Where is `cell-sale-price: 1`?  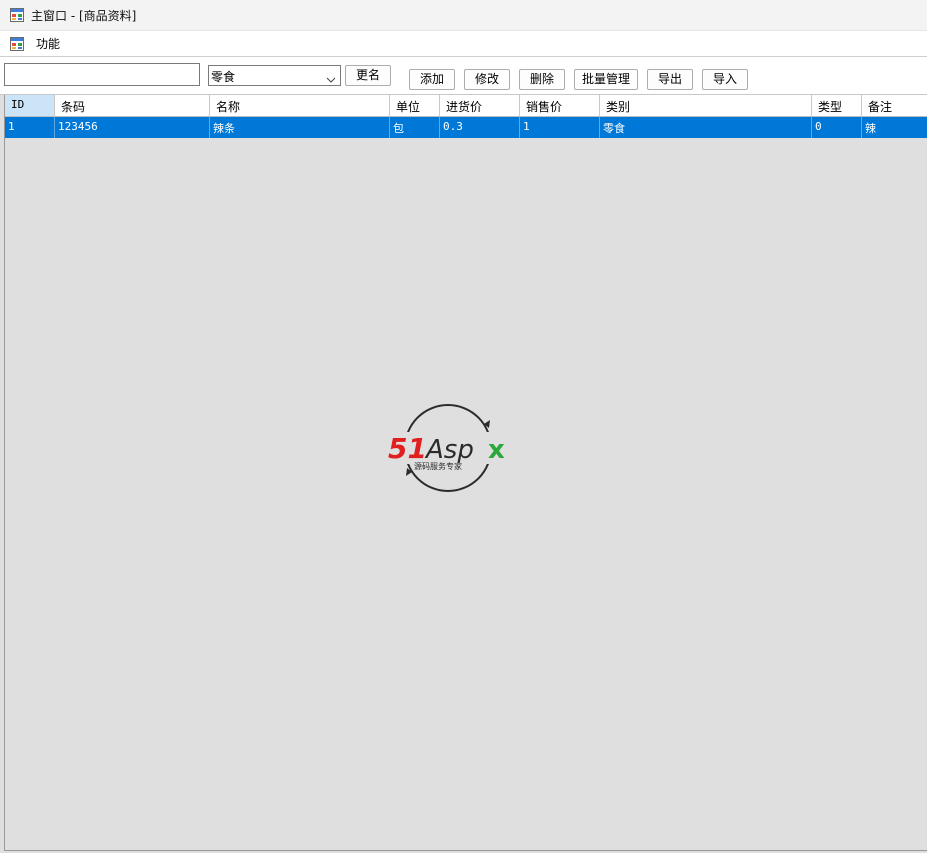
cell-sale-price: 1 is located at coordinates (560, 127).